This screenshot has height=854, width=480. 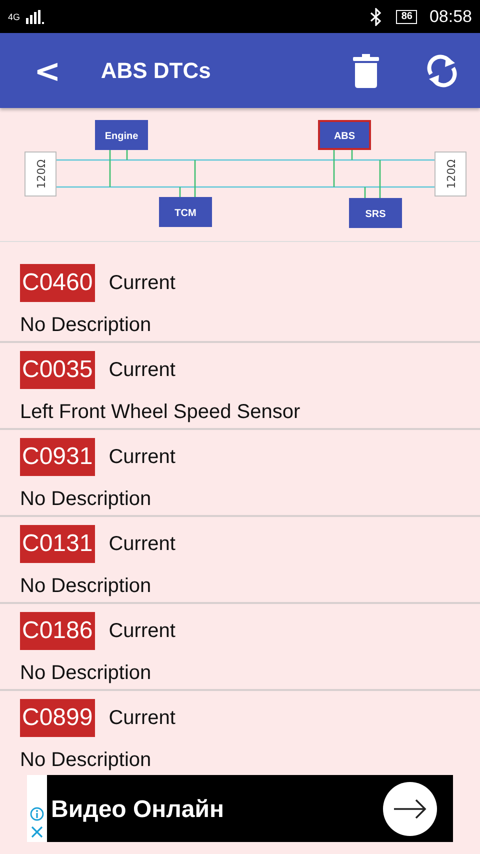 What do you see at coordinates (14, 17) in the screenshot?
I see `network-type: 4G` at bounding box center [14, 17].